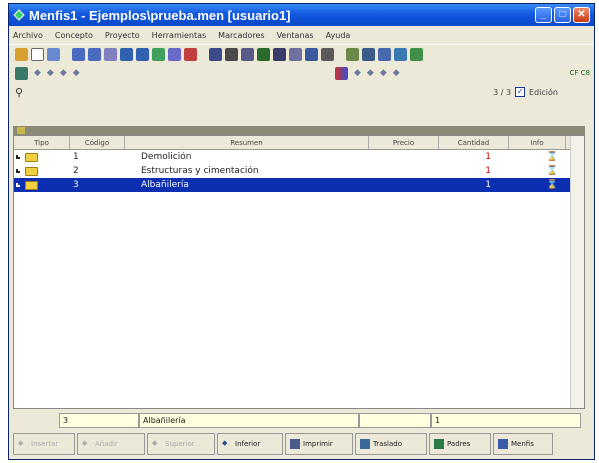  I want to click on printer-icon, so click(295, 444).